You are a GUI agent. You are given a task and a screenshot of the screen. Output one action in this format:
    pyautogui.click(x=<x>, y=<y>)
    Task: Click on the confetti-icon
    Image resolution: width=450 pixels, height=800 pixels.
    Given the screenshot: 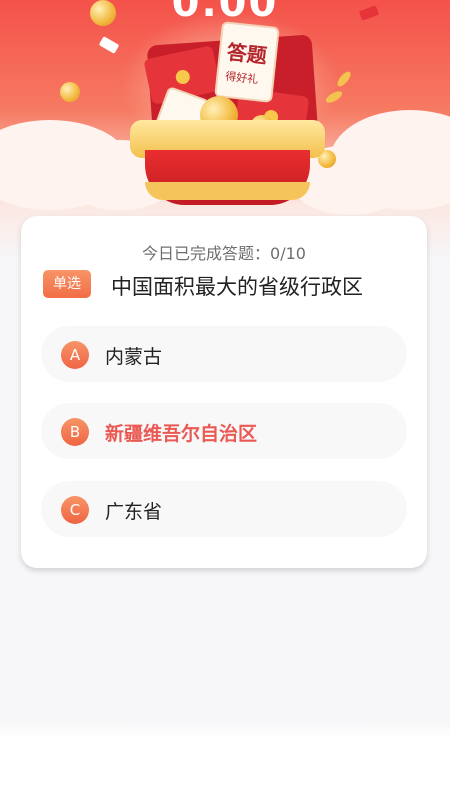 What is the action you would take?
    pyautogui.click(x=109, y=45)
    